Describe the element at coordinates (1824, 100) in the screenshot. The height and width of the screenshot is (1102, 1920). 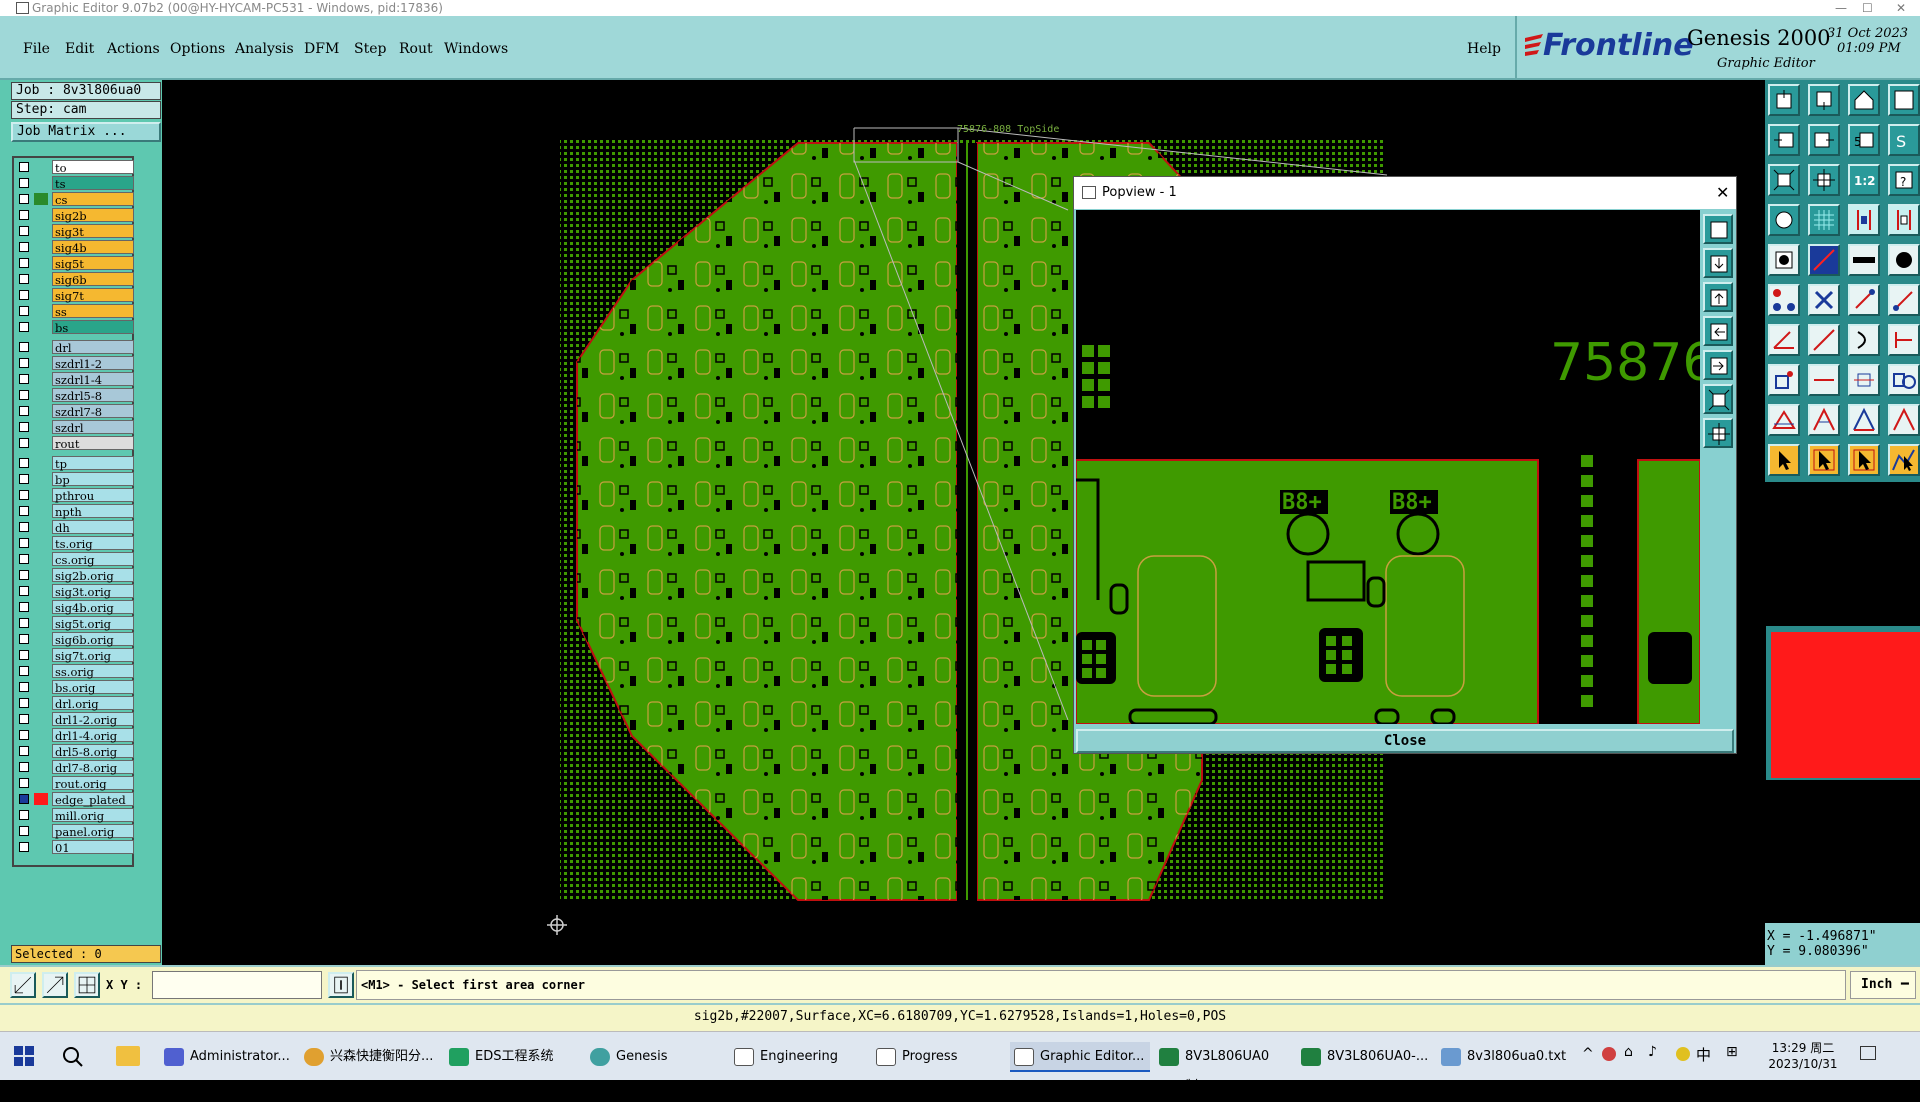
I see `tool-bottom-icon` at that location.